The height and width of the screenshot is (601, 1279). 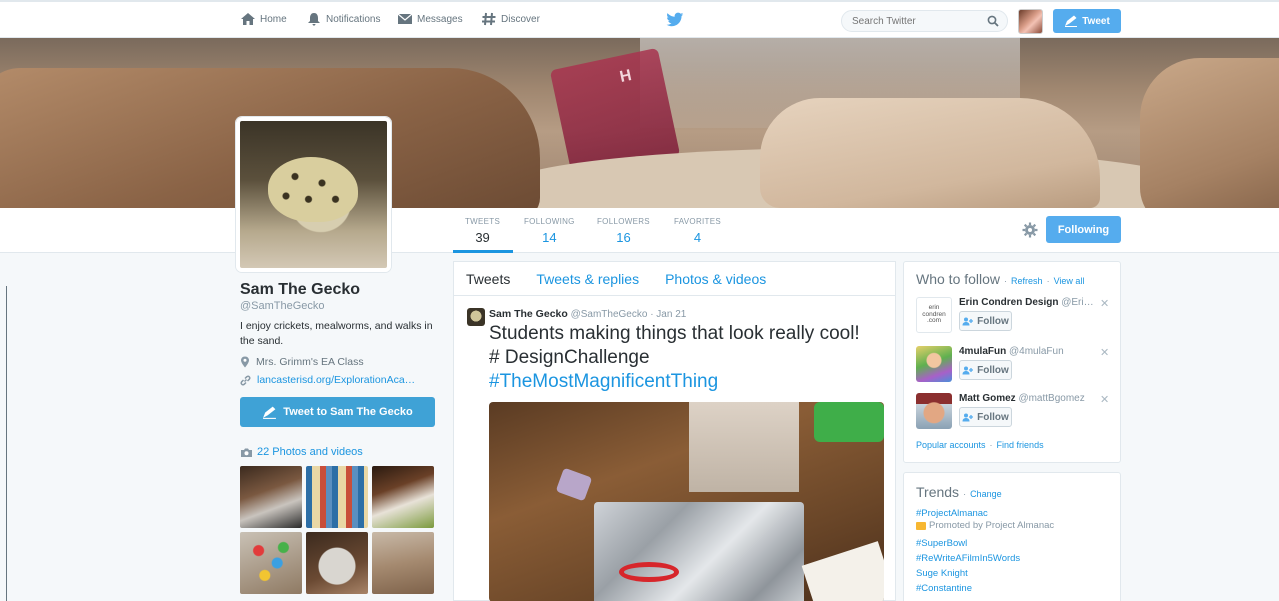 I want to click on profile-location: Mrs. Grimm's EA Class, so click(x=302, y=362).